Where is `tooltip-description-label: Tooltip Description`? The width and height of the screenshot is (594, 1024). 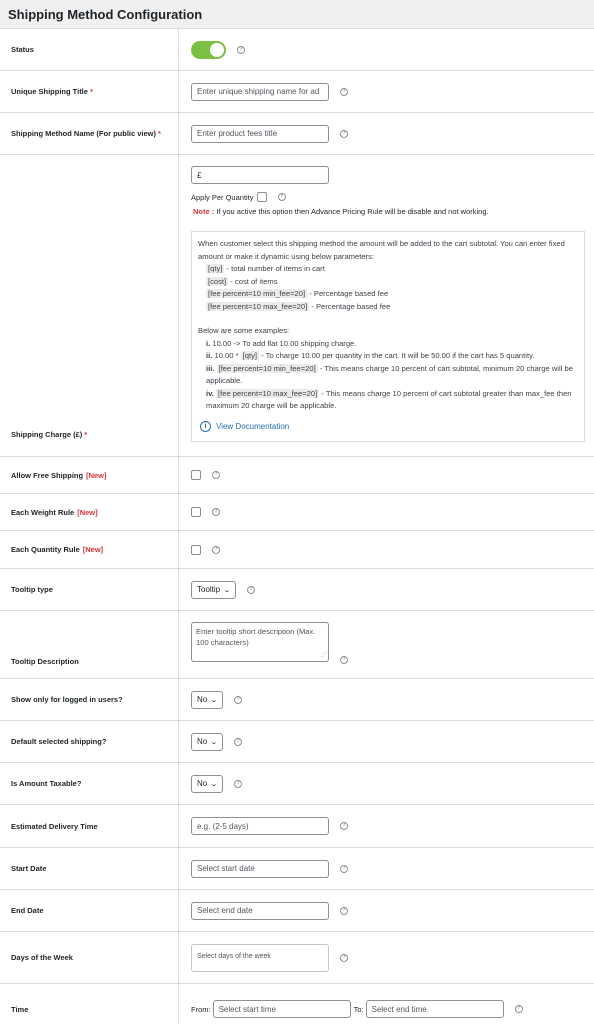
tooltip-description-label: Tooltip Description is located at coordinates (89, 644).